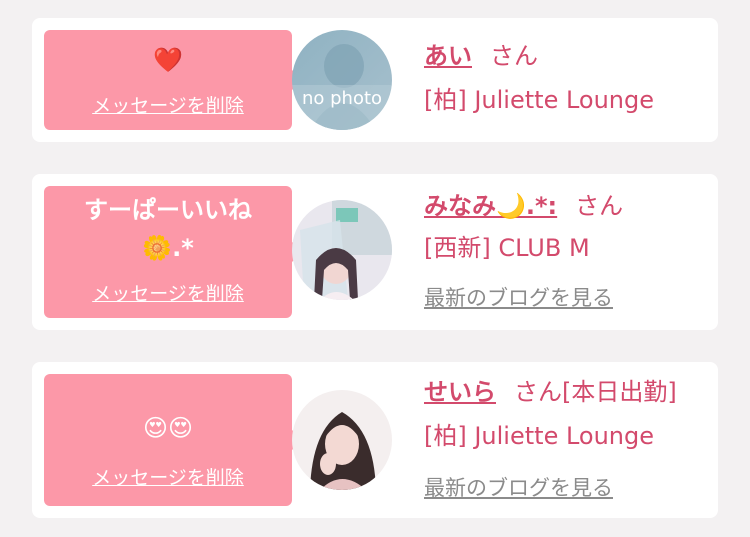  What do you see at coordinates (168, 60) in the screenshot?
I see `message-text: ❤️` at bounding box center [168, 60].